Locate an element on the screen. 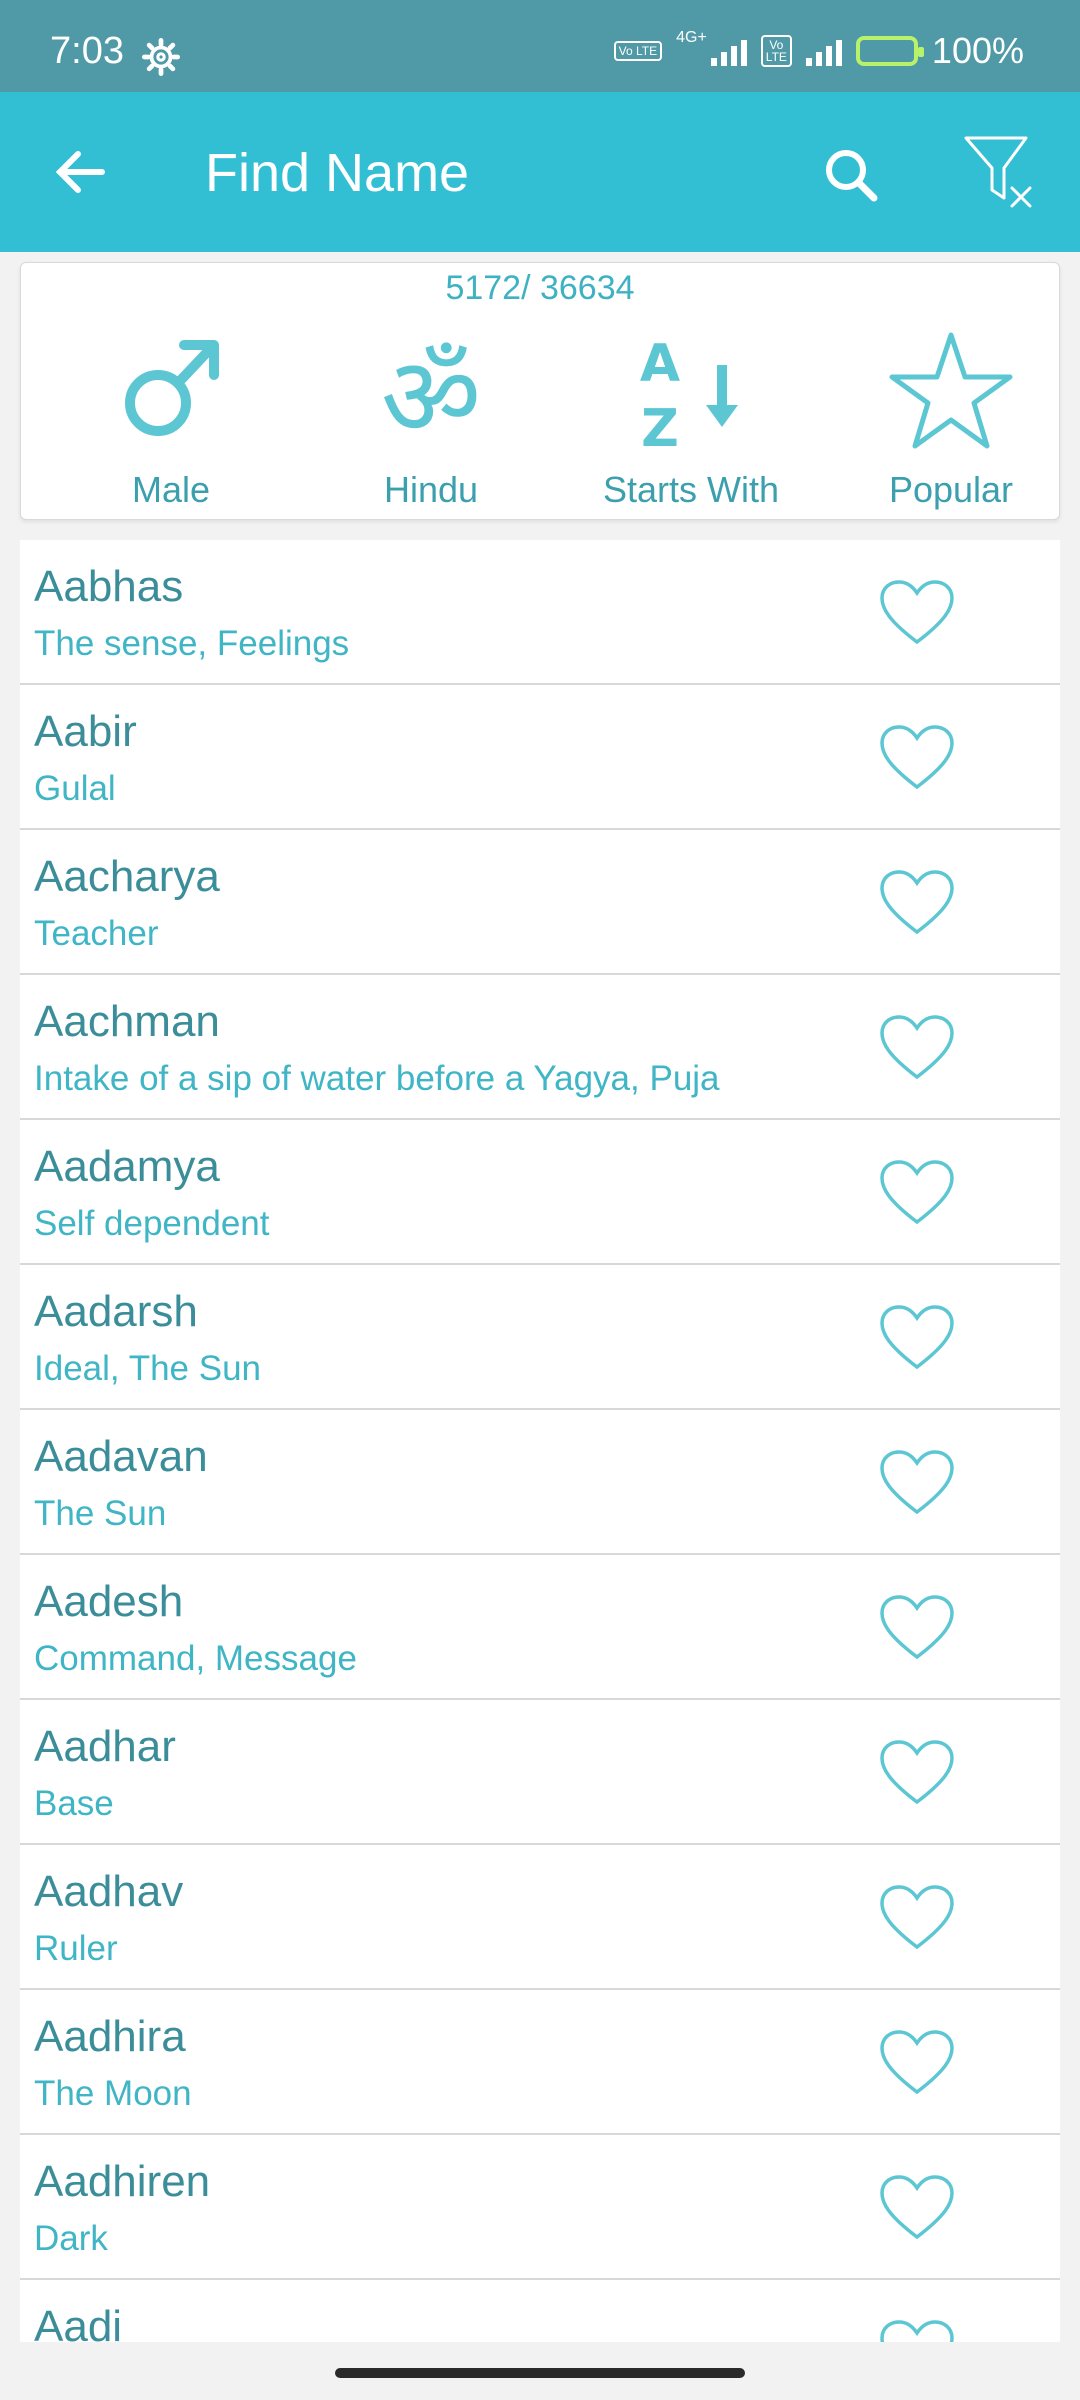  name-text: Aachman is located at coordinates (127, 1021).